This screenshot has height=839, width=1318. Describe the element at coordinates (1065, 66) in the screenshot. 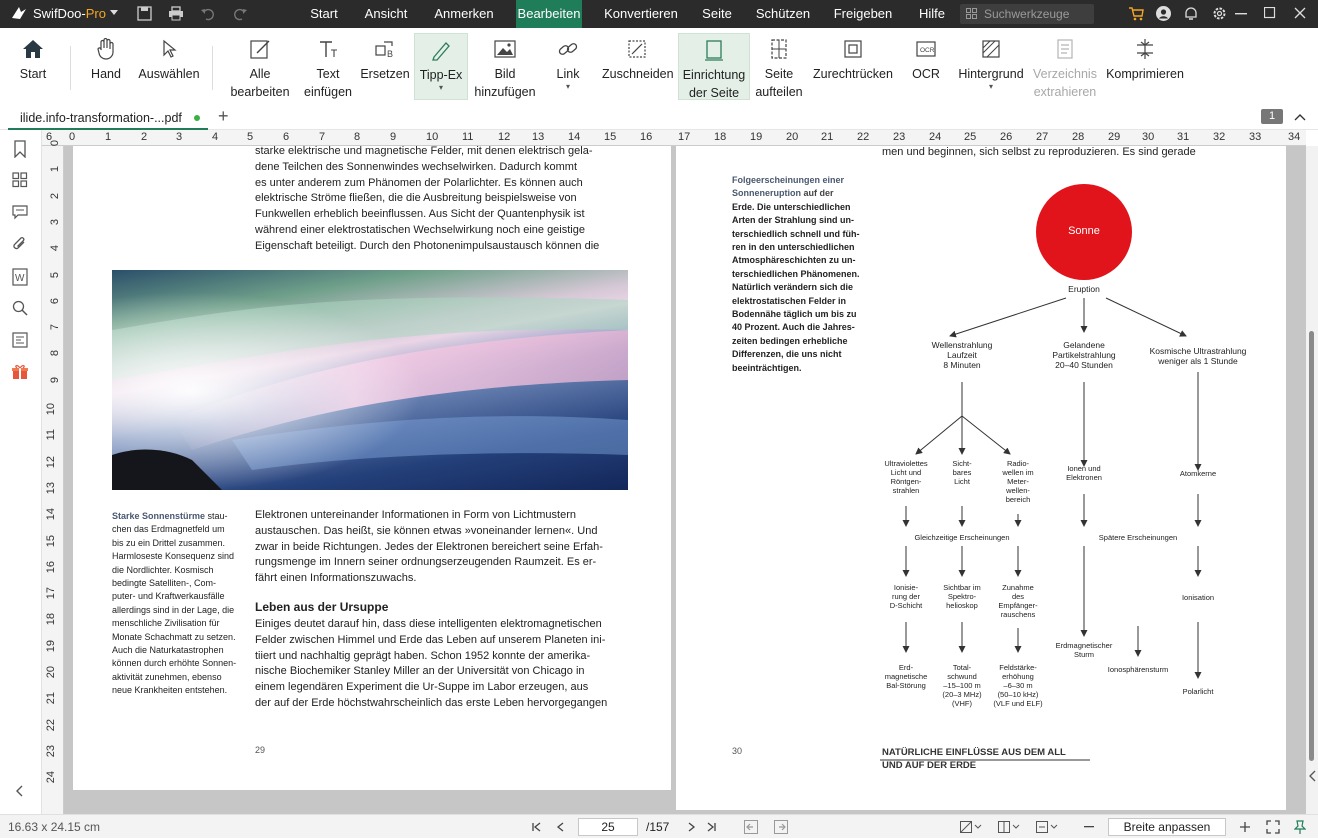

I see `extract-toc-button: Verzeichnis extrahieren` at that location.